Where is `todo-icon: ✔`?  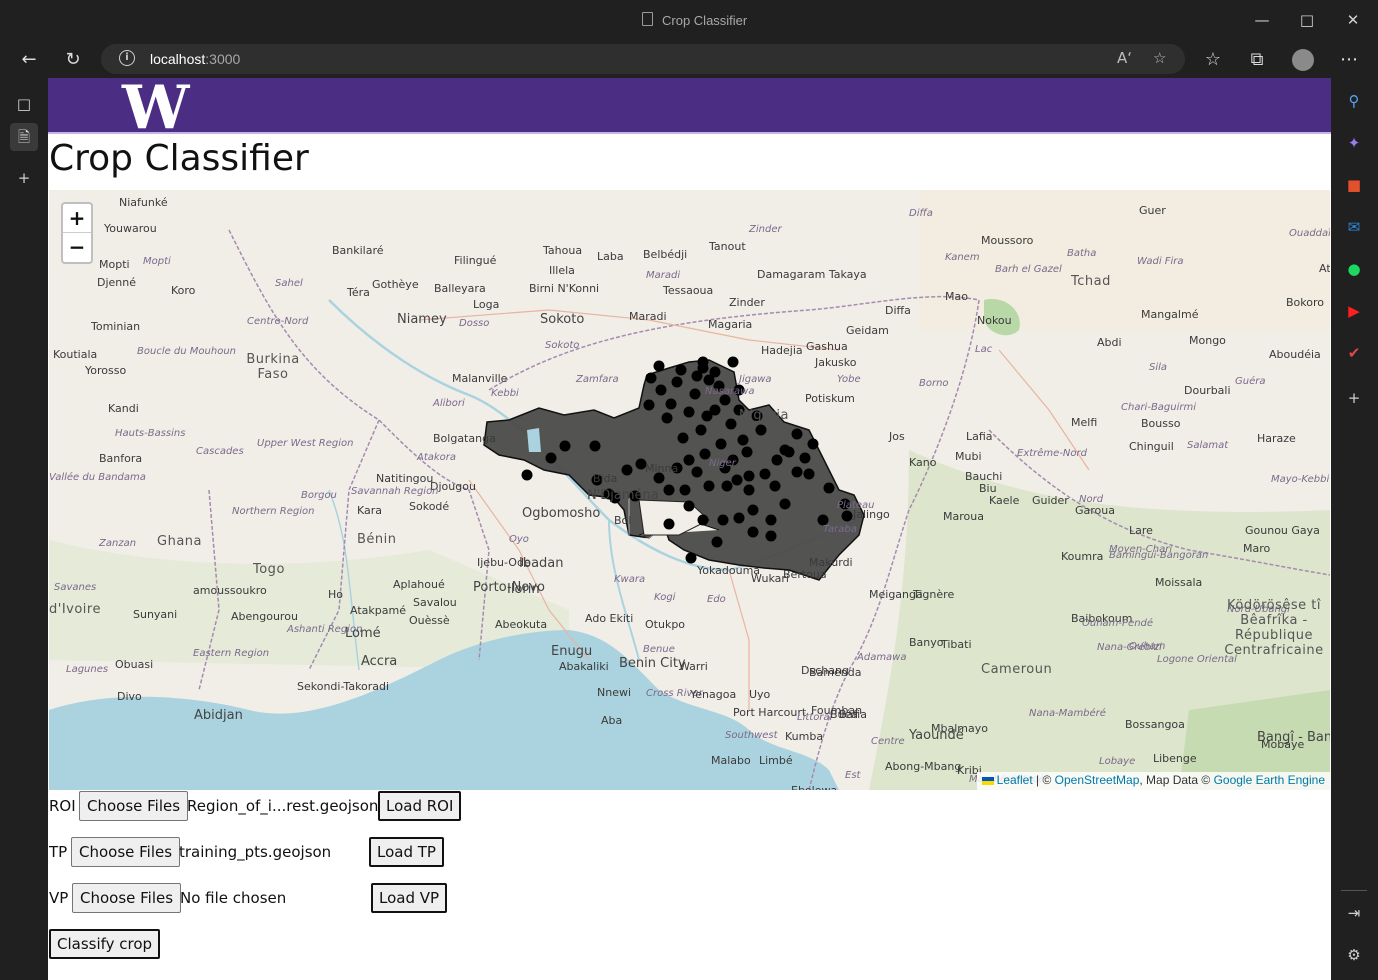 todo-icon: ✔ is located at coordinates (1354, 353).